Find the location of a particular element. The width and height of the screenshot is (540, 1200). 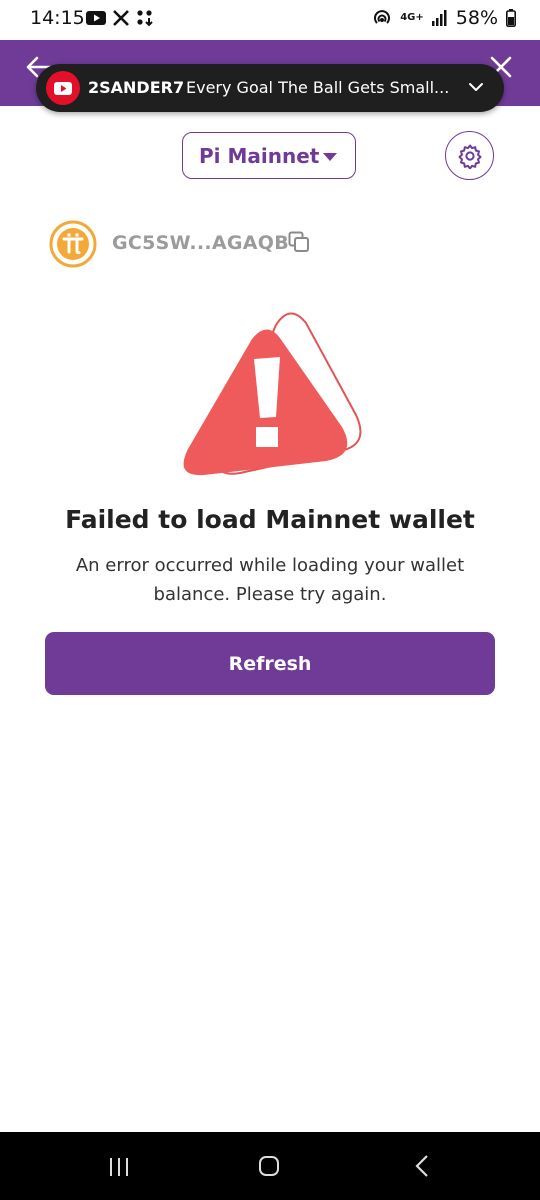

wallet-address: GC5SW...AGAQB is located at coordinates (201, 243).